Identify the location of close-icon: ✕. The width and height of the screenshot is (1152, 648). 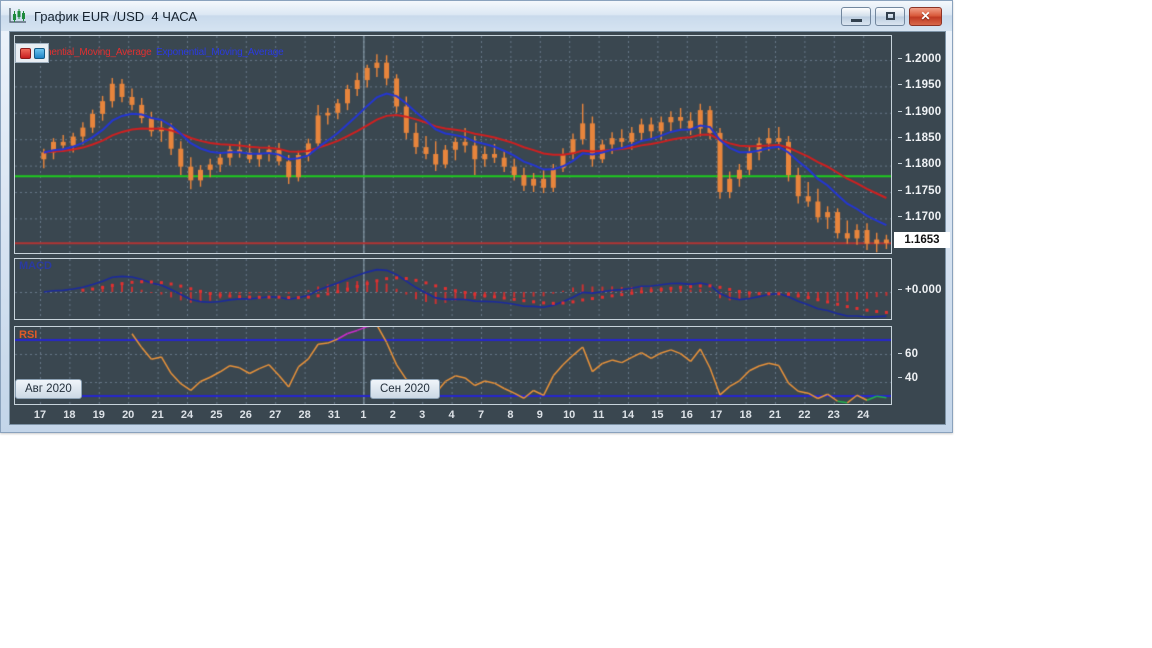
(925, 16).